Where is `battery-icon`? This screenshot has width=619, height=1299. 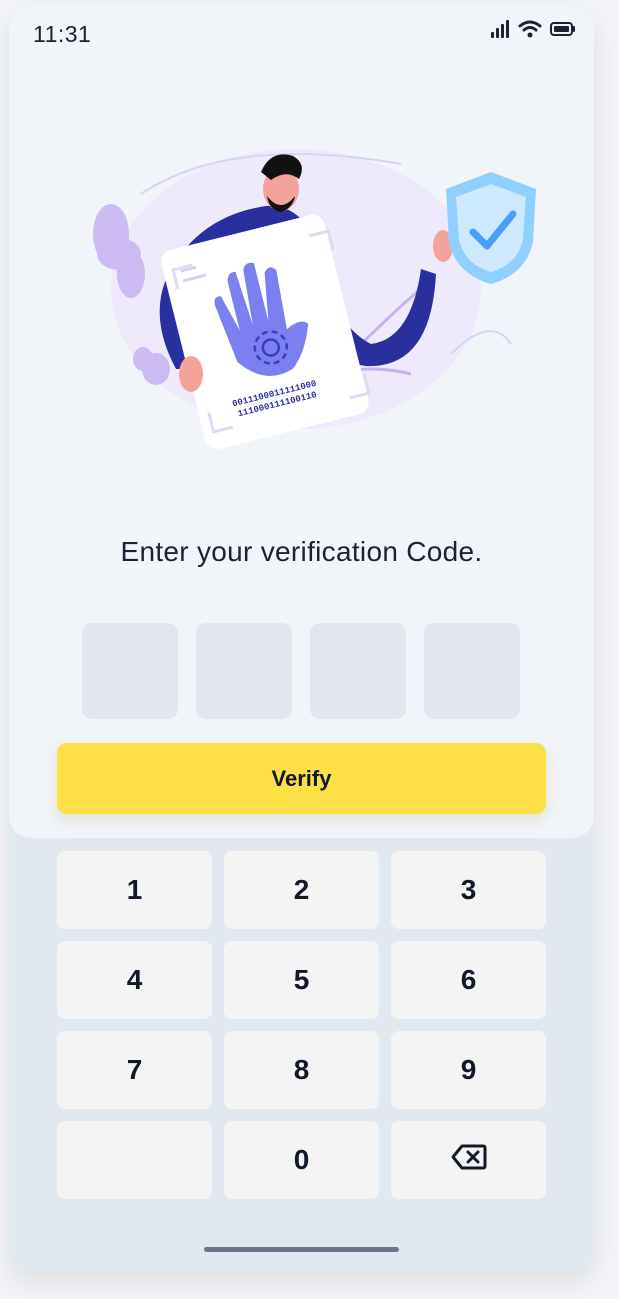
battery-icon is located at coordinates (563, 31).